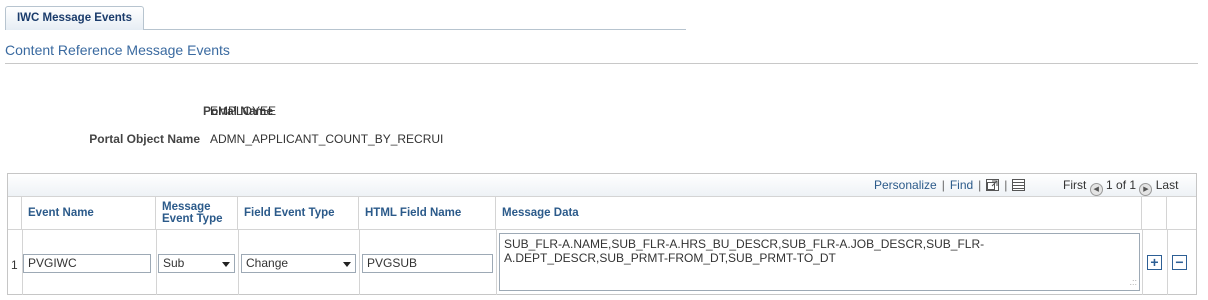  I want to click on grid-navigation-bar: Personalize | Find | | First ◀ 1 of 1 ▶ Last, so click(602, 185).